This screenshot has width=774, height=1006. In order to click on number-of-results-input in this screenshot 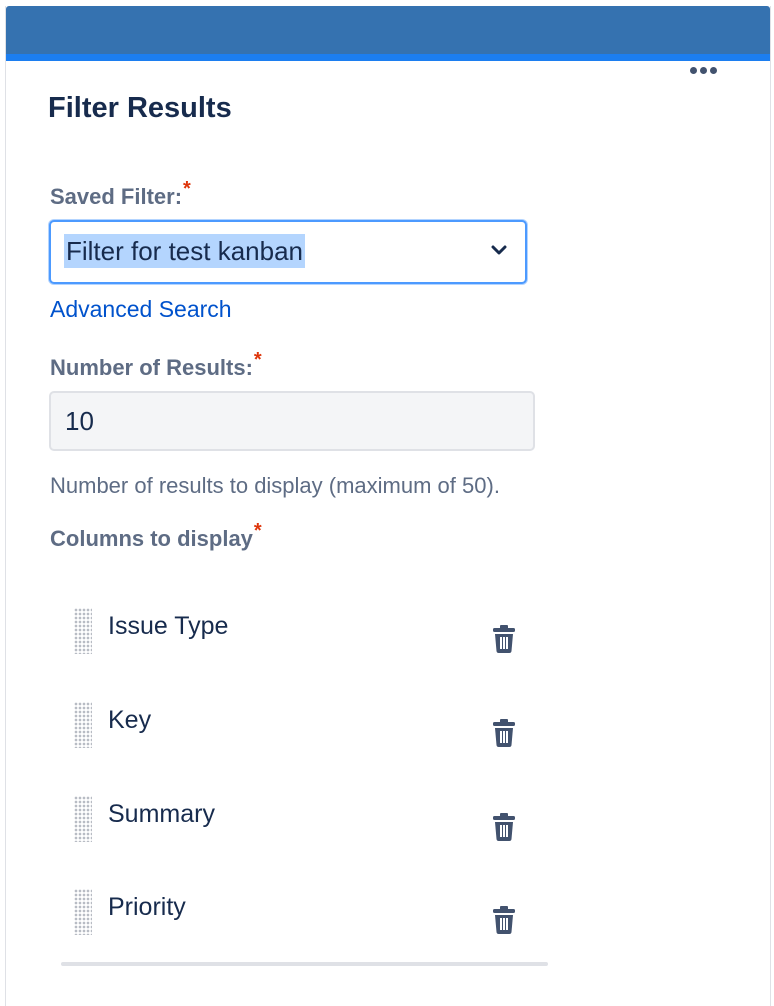, I will do `click(292, 421)`.